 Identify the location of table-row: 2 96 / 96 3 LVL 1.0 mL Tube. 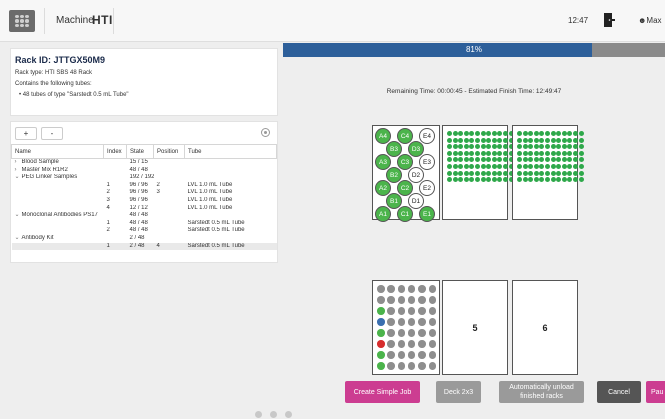
(144, 193).